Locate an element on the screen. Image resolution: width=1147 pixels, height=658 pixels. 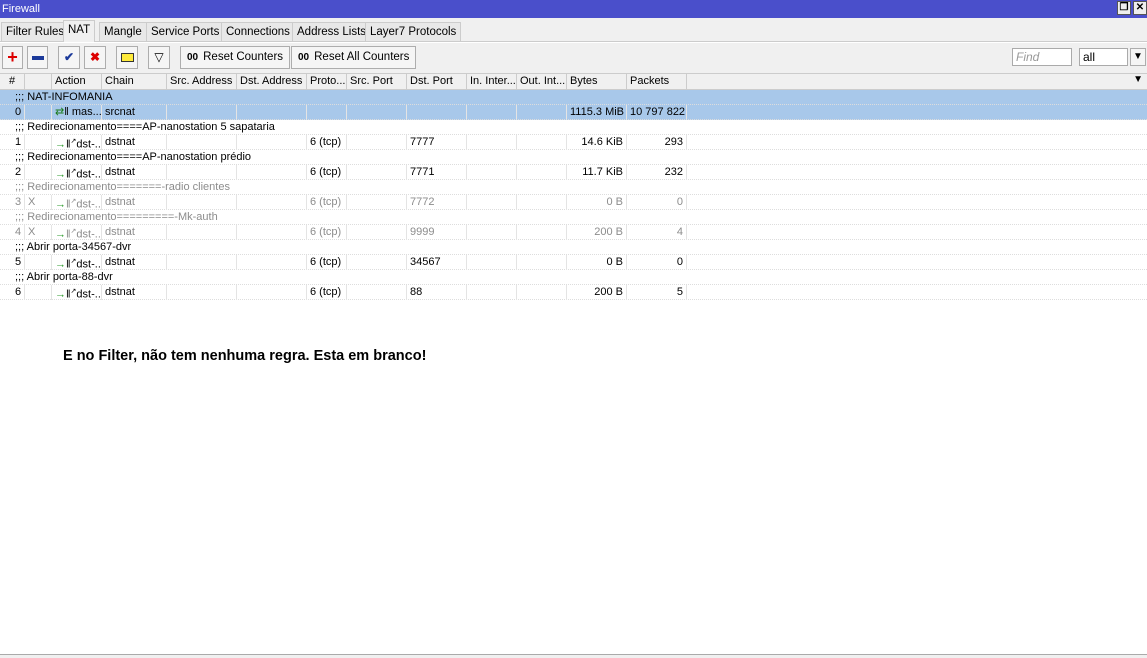
column-header: Src. Port is located at coordinates (377, 82).